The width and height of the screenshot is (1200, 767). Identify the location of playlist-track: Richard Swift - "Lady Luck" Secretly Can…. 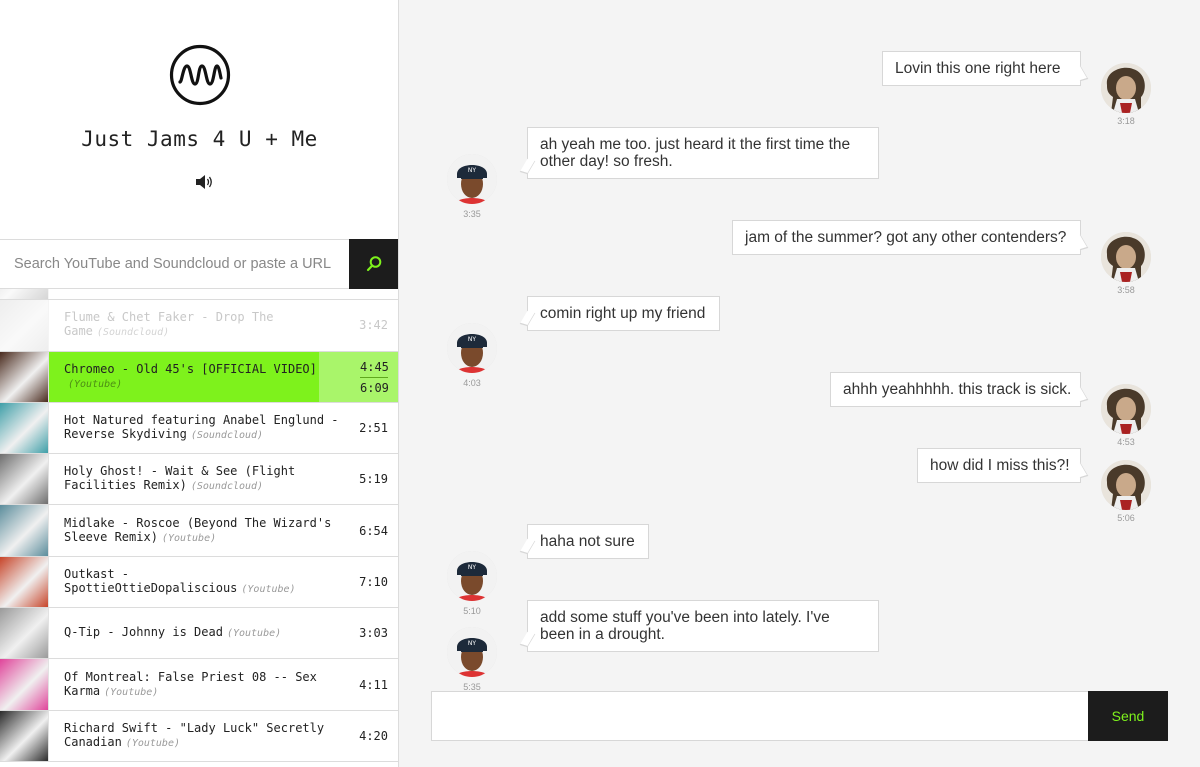
(199, 736).